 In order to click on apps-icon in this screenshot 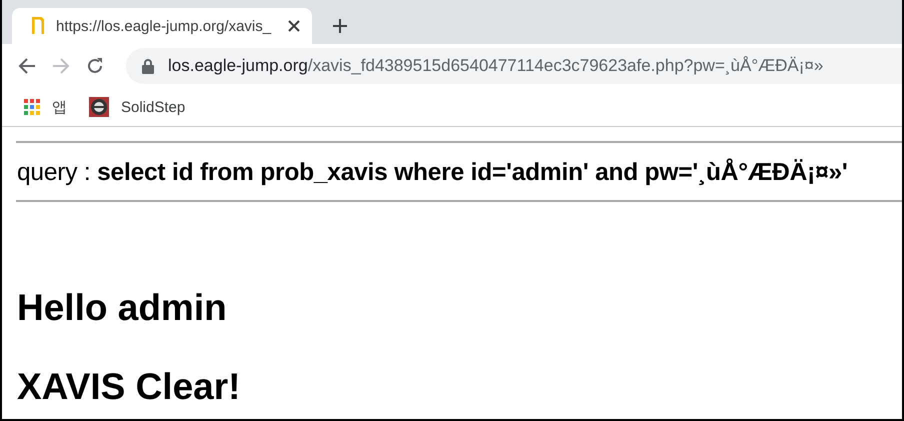, I will do `click(32, 107)`.